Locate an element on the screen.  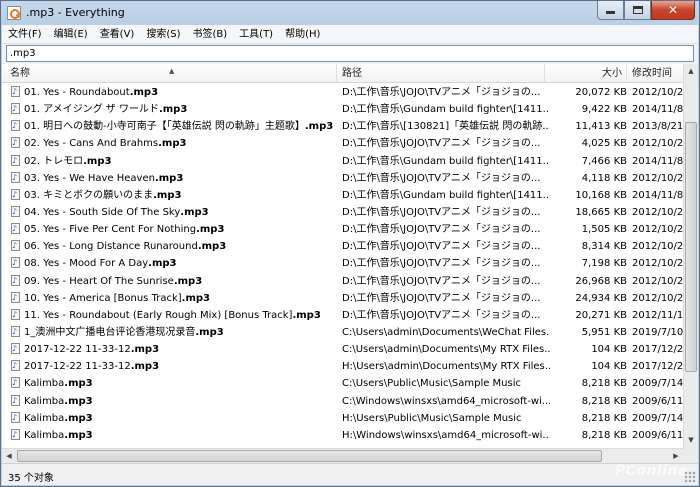
menu-bookmarks: 书签(B) is located at coordinates (210, 34).